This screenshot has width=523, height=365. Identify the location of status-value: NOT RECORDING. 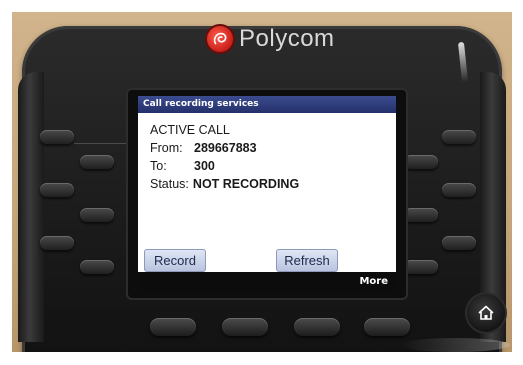
(246, 184).